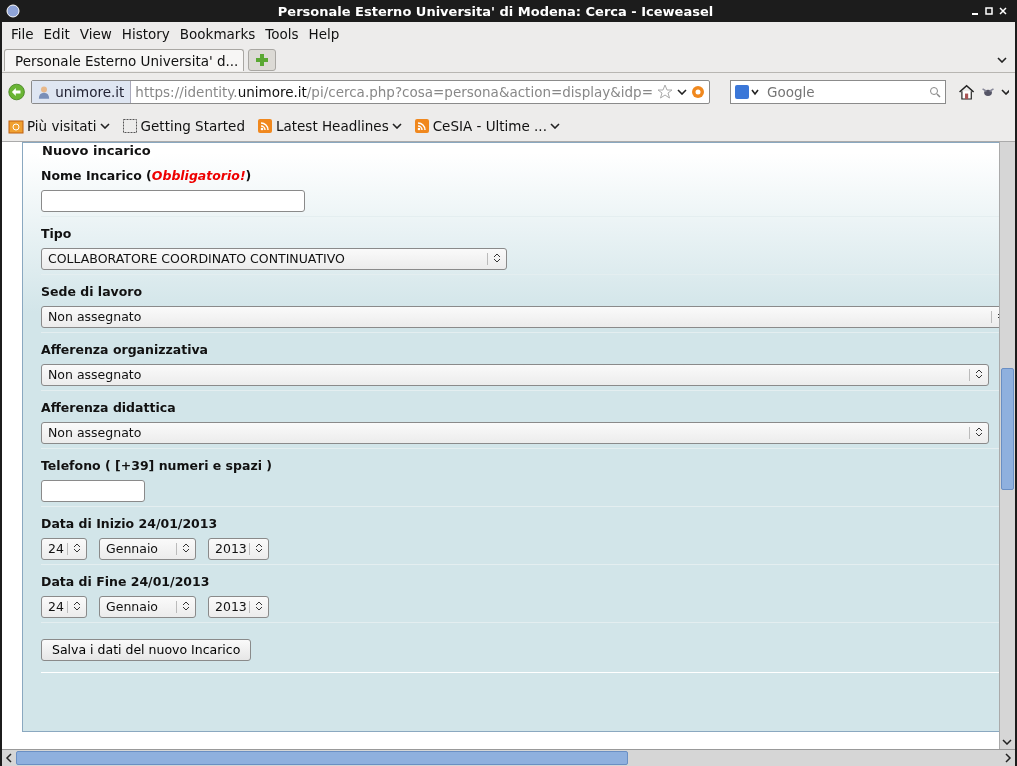 The height and width of the screenshot is (766, 1017). What do you see at coordinates (146, 649) in the screenshot?
I see `save-button: Salva i dati del nuovo Incarico` at bounding box center [146, 649].